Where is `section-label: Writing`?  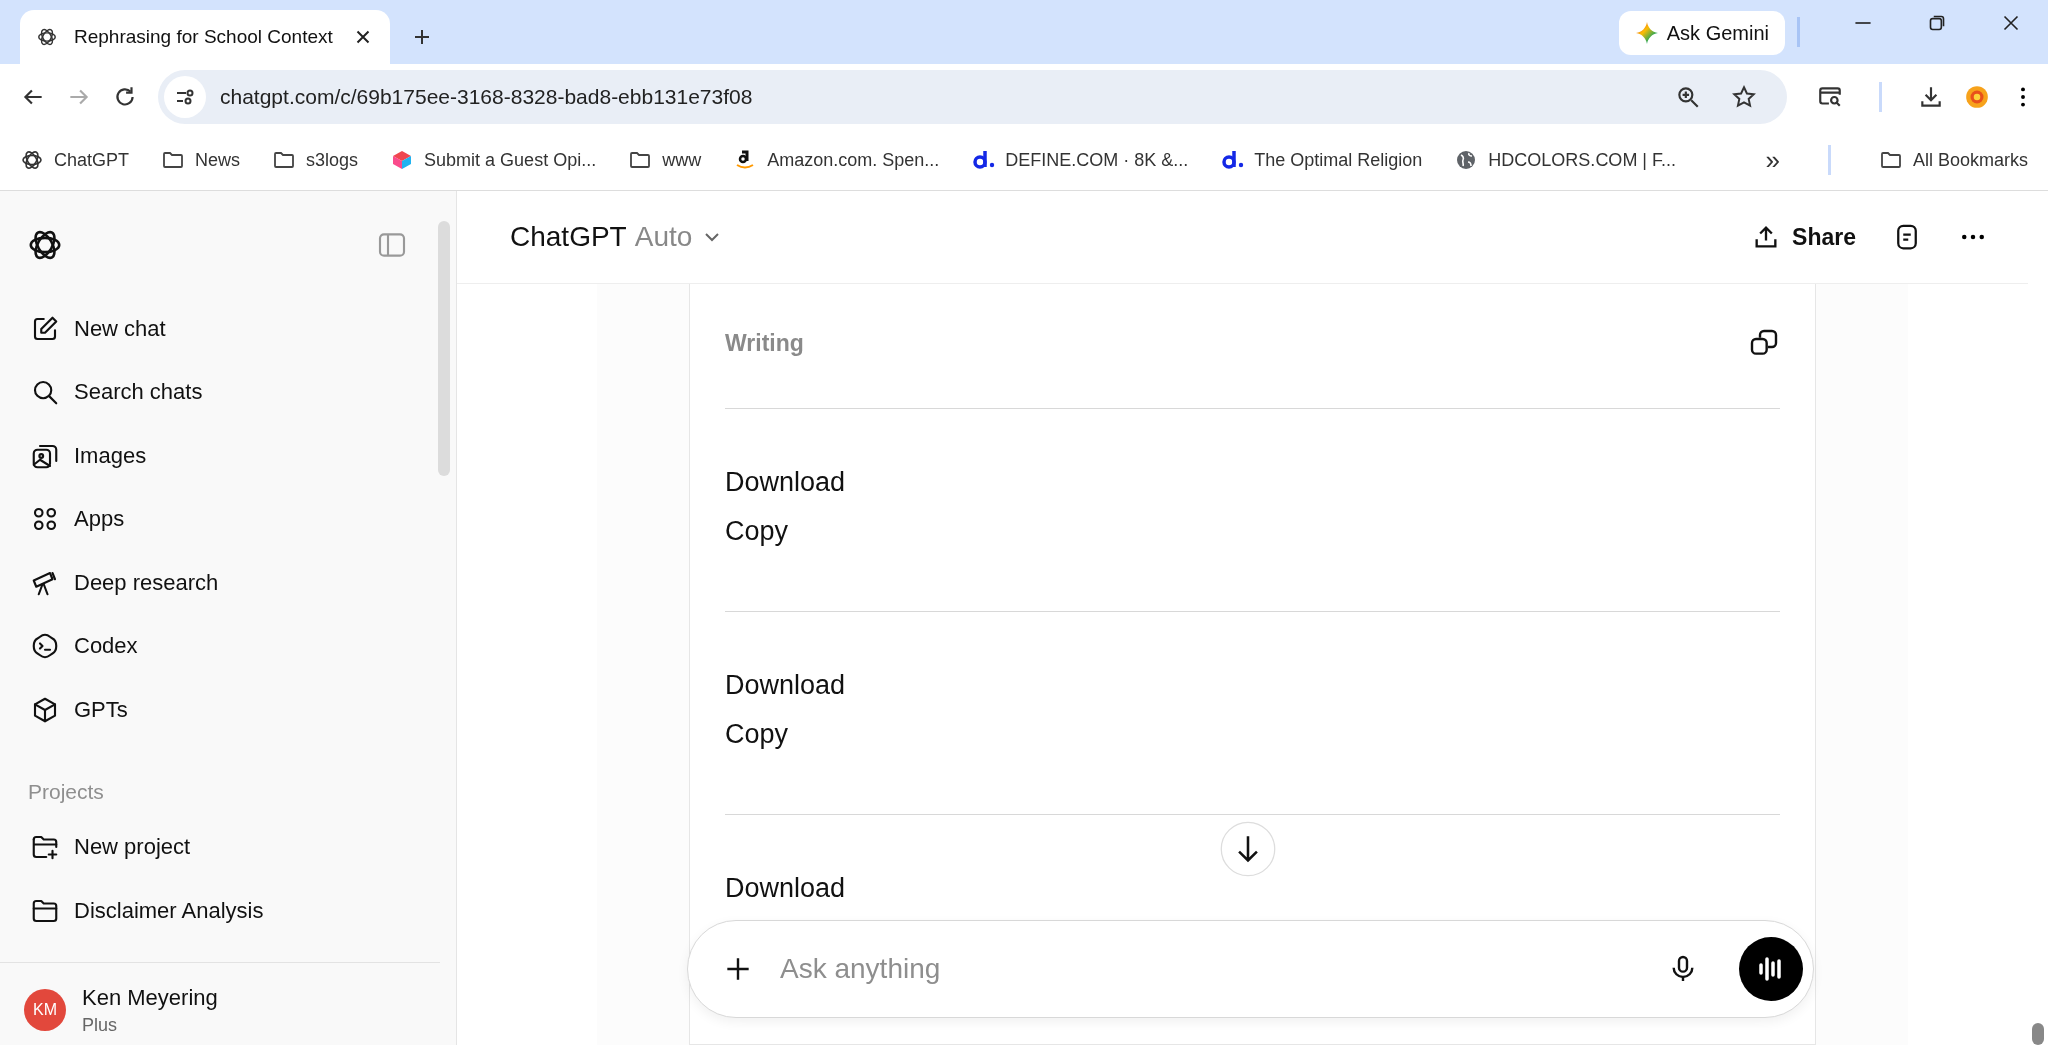 section-label: Writing is located at coordinates (764, 343).